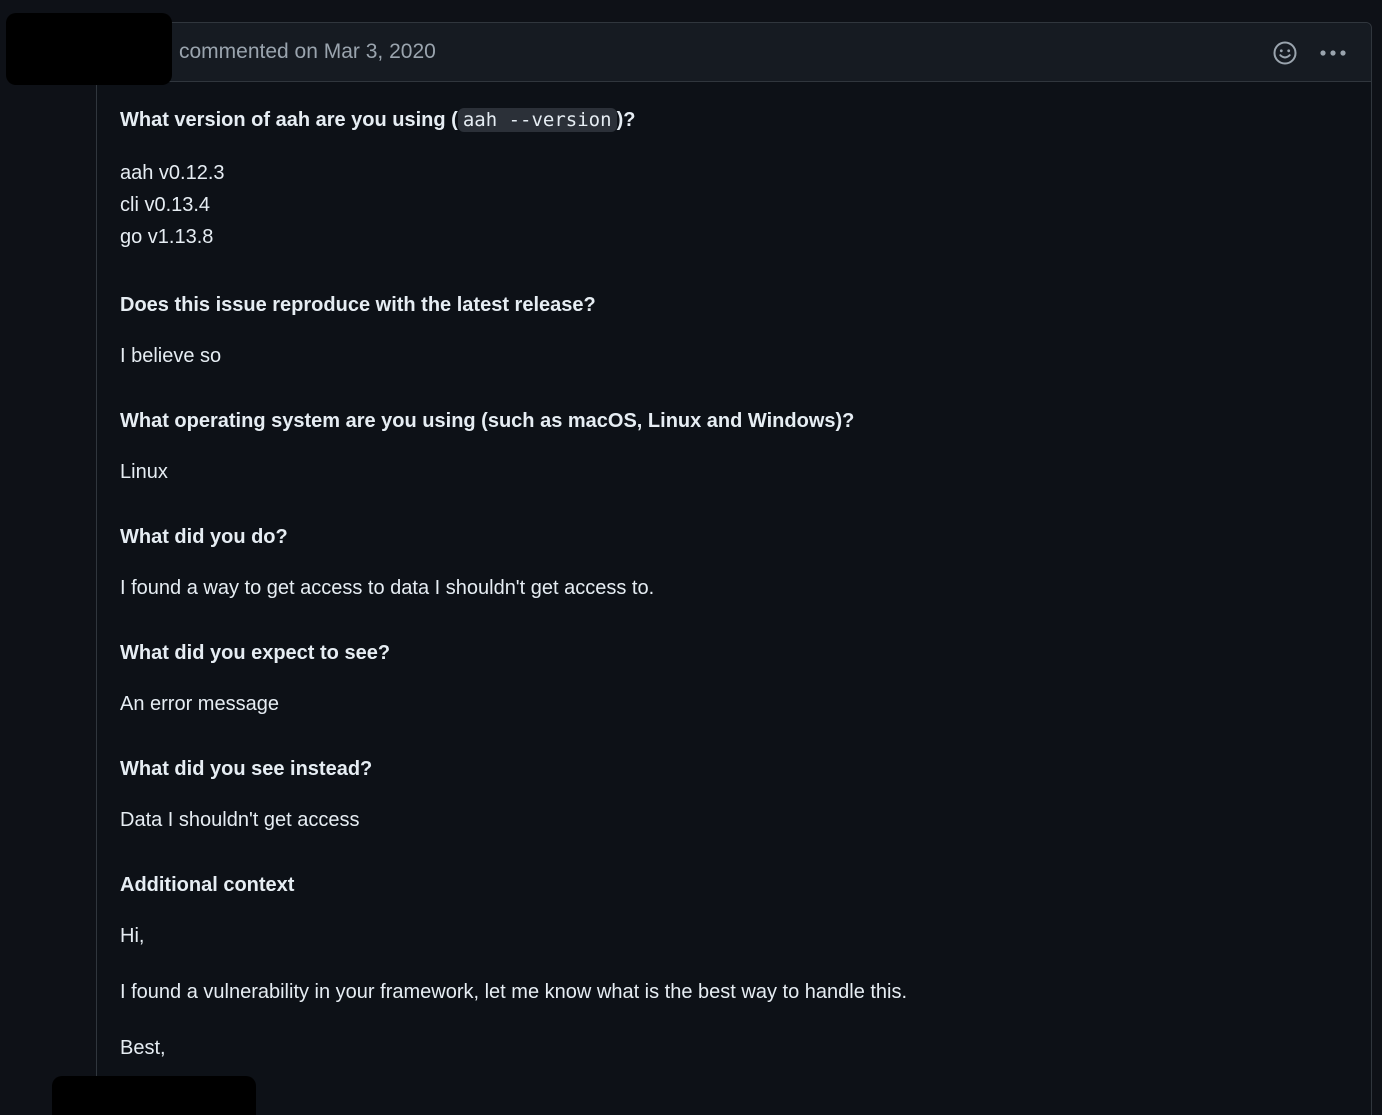 The image size is (1382, 1115). What do you see at coordinates (307, 51) in the screenshot?
I see `comment-meta: commented on Mar 3, 2020` at bounding box center [307, 51].